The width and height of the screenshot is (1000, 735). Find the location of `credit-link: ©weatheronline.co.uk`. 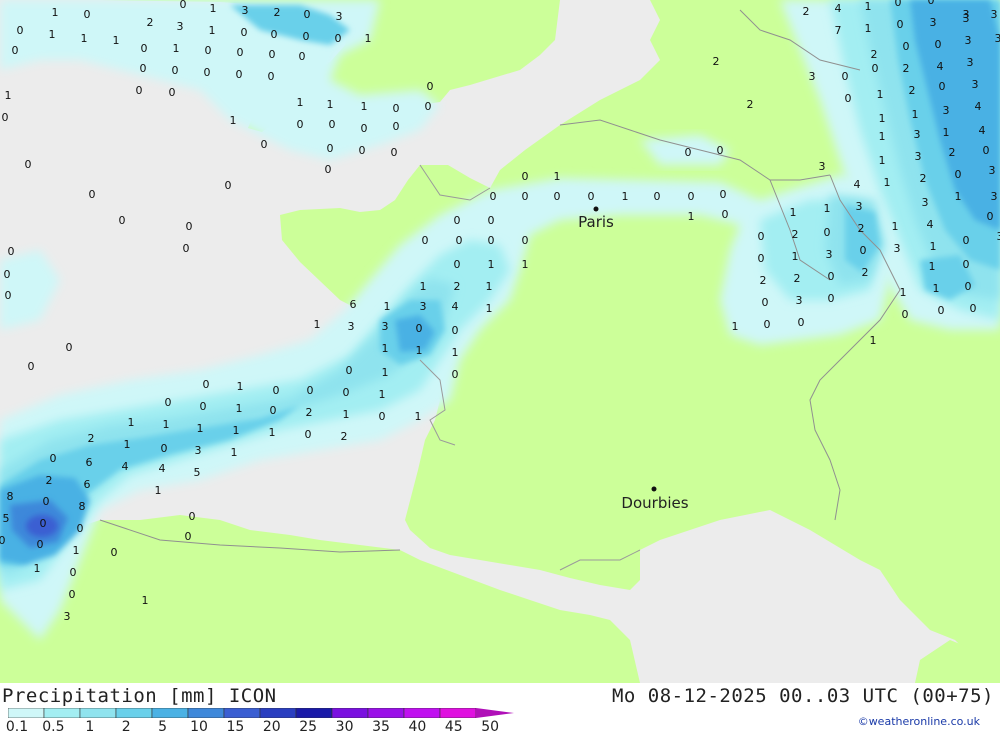

credit-link: ©weatheronline.co.uk is located at coordinates (919, 721).